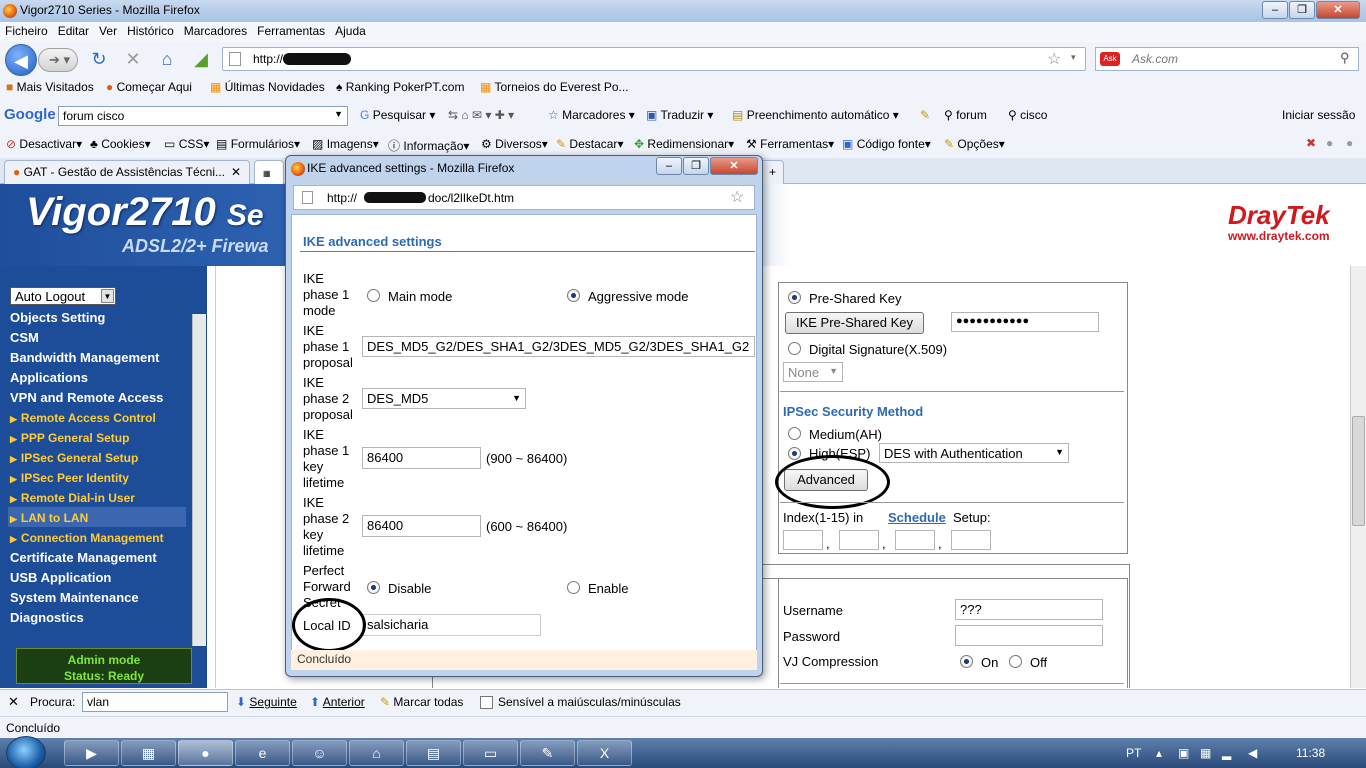  What do you see at coordinates (679, 115) in the screenshot?
I see `traduzir-button: ▣ Traduzir ▾` at bounding box center [679, 115].